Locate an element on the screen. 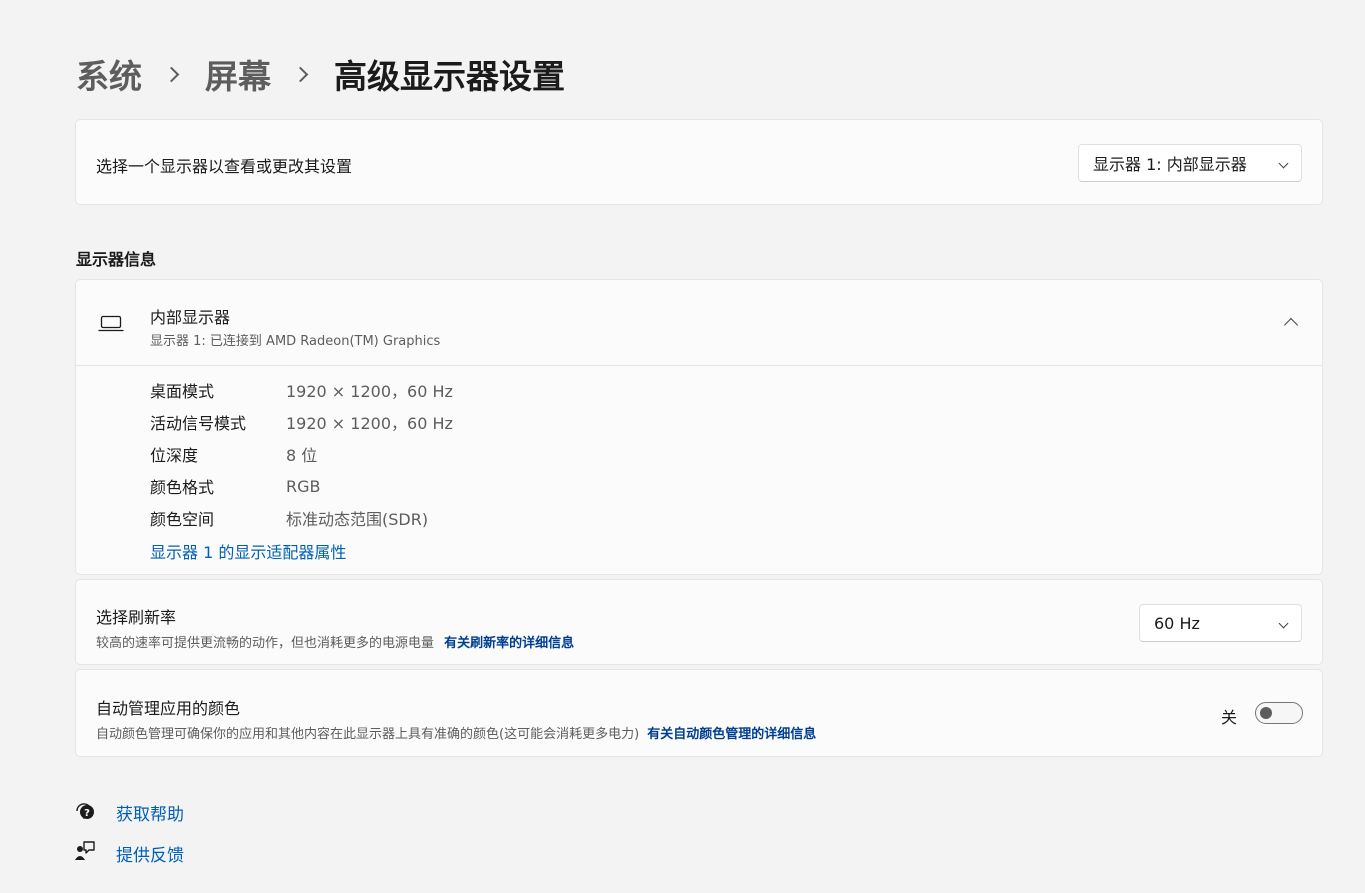 The height and width of the screenshot is (893, 1365). give-feedback-link: 提供反馈 is located at coordinates (129, 853).